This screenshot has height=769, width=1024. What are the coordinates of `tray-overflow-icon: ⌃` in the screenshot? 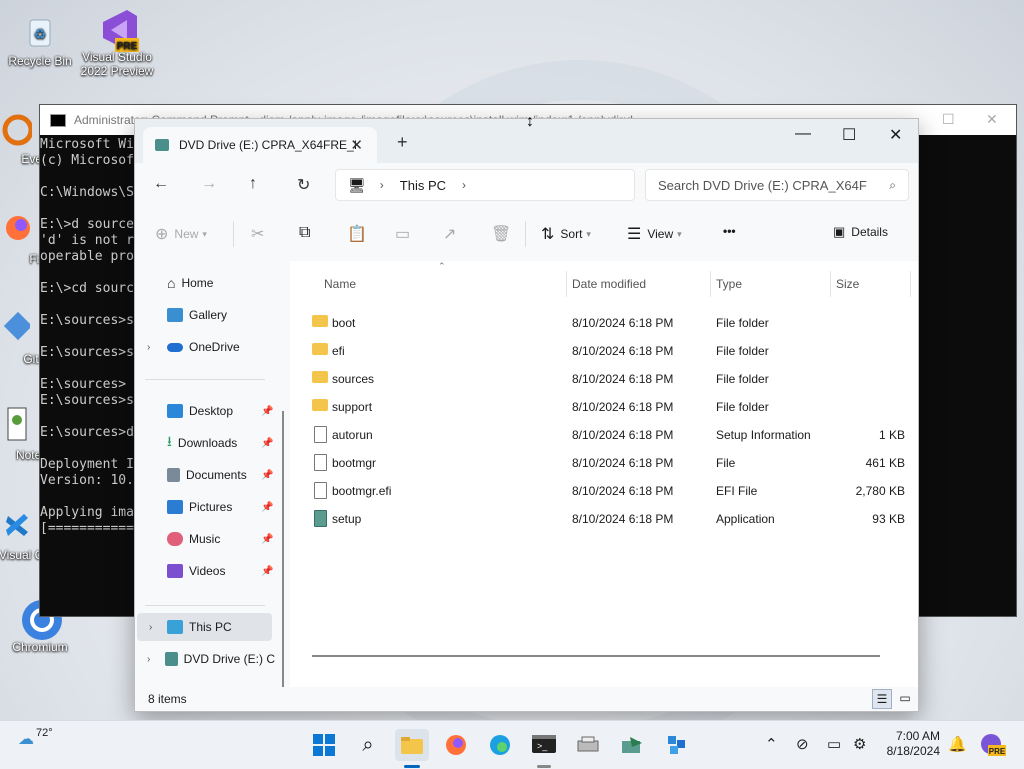 It's located at (771, 744).